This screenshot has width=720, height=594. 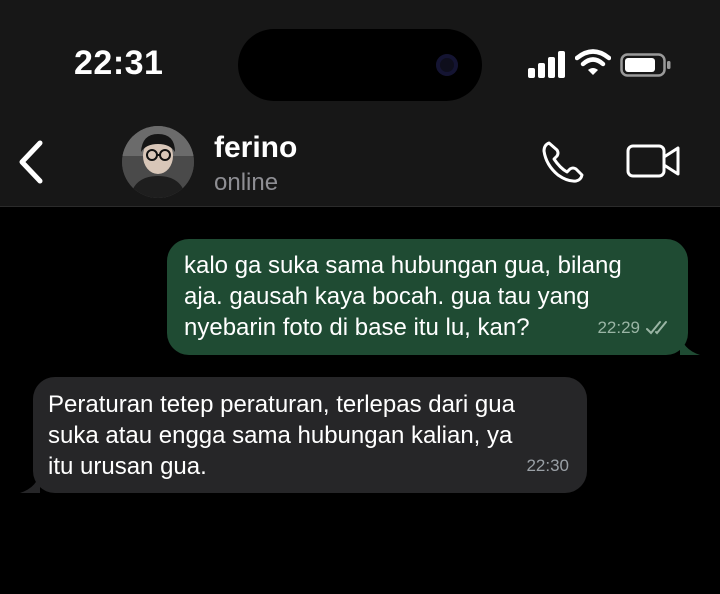 I want to click on avatar-photo, so click(x=158, y=162).